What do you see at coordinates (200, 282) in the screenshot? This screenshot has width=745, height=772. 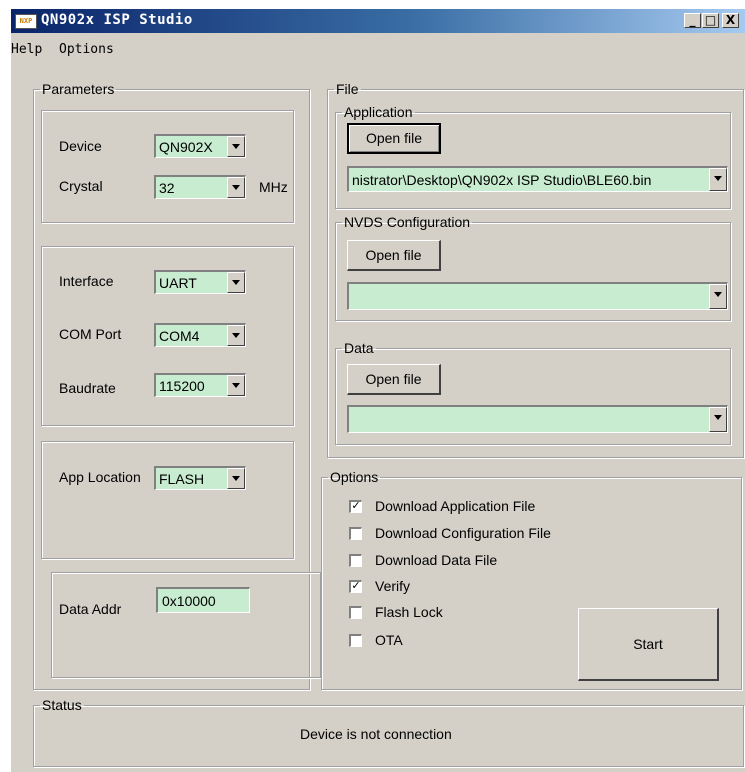 I see `interface-select: UART` at bounding box center [200, 282].